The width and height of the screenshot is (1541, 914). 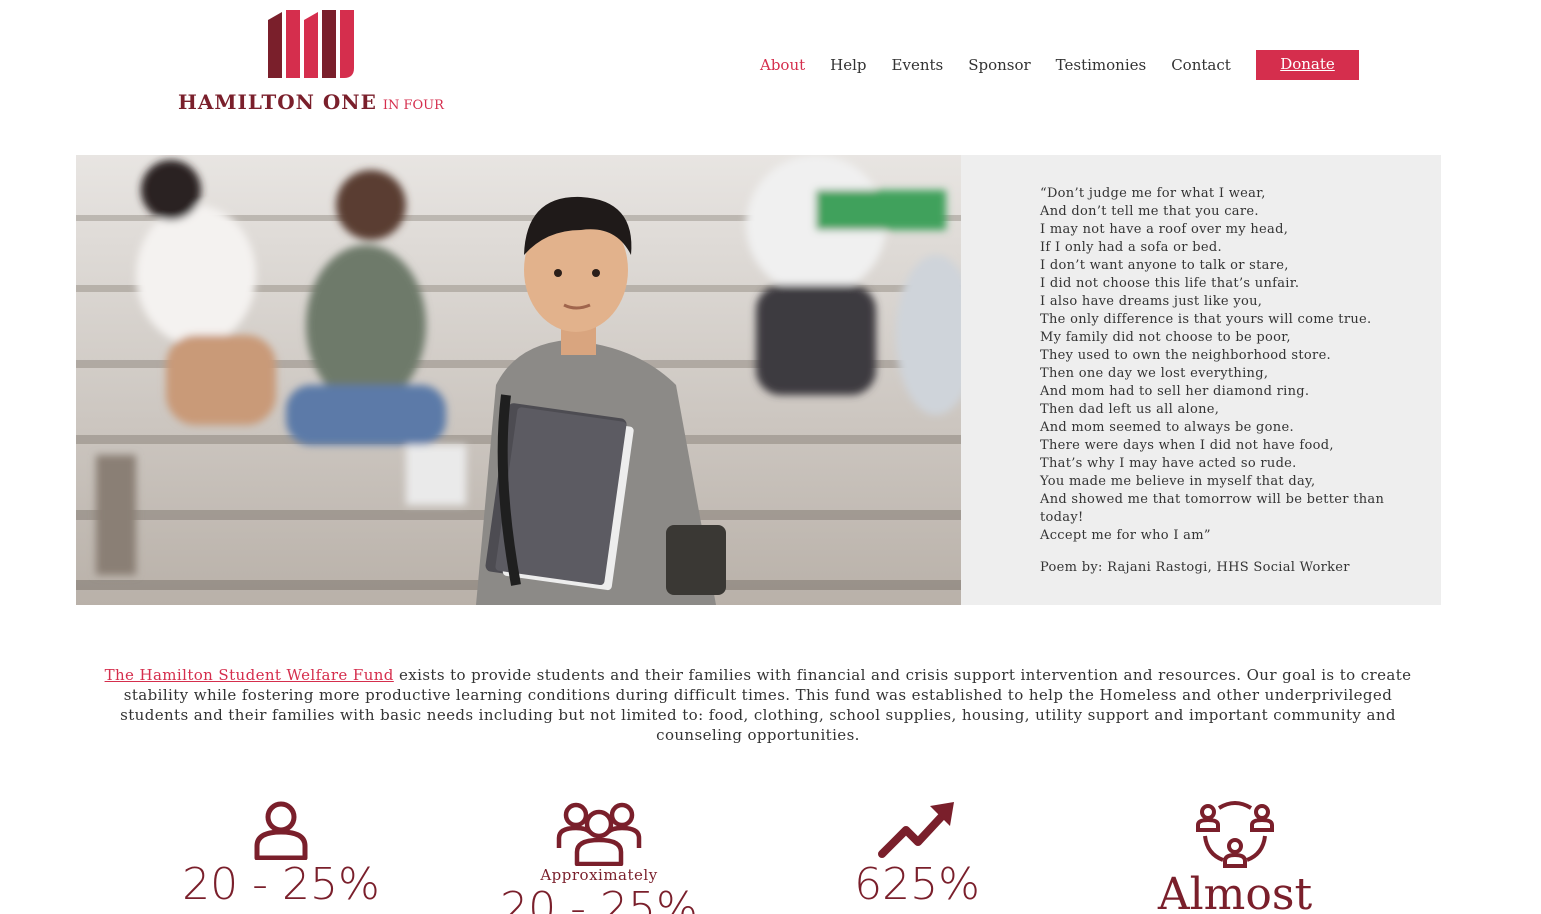 I want to click on stat-item: 20 - 25%, so click(x=281, y=855).